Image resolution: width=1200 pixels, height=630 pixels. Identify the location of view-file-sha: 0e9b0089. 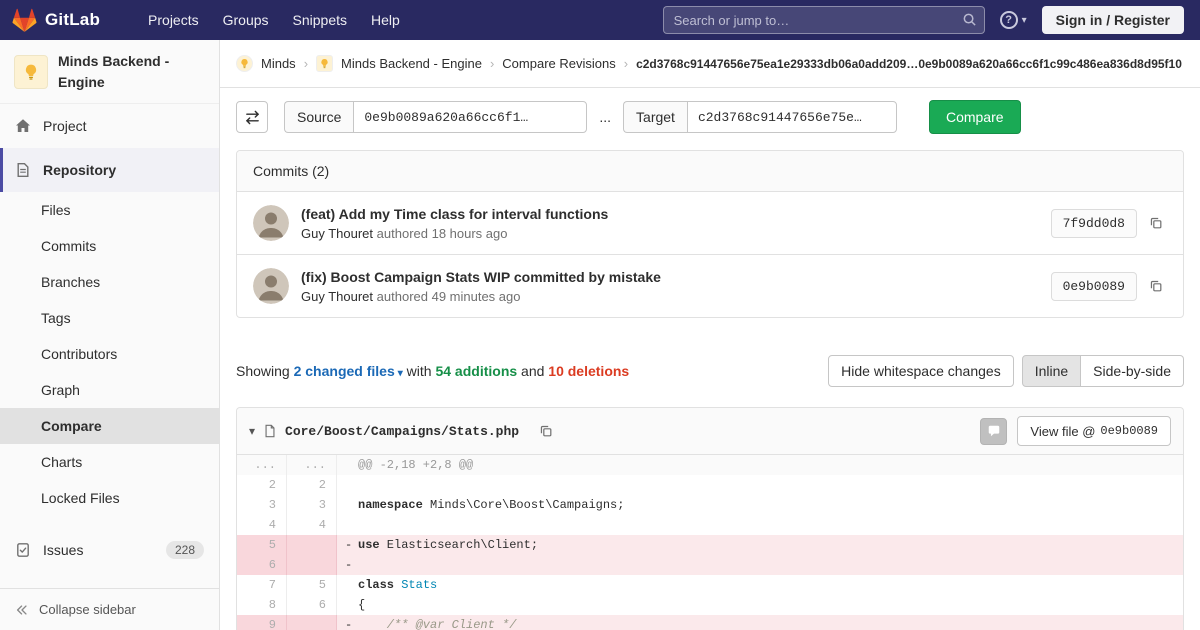
(1129, 431).